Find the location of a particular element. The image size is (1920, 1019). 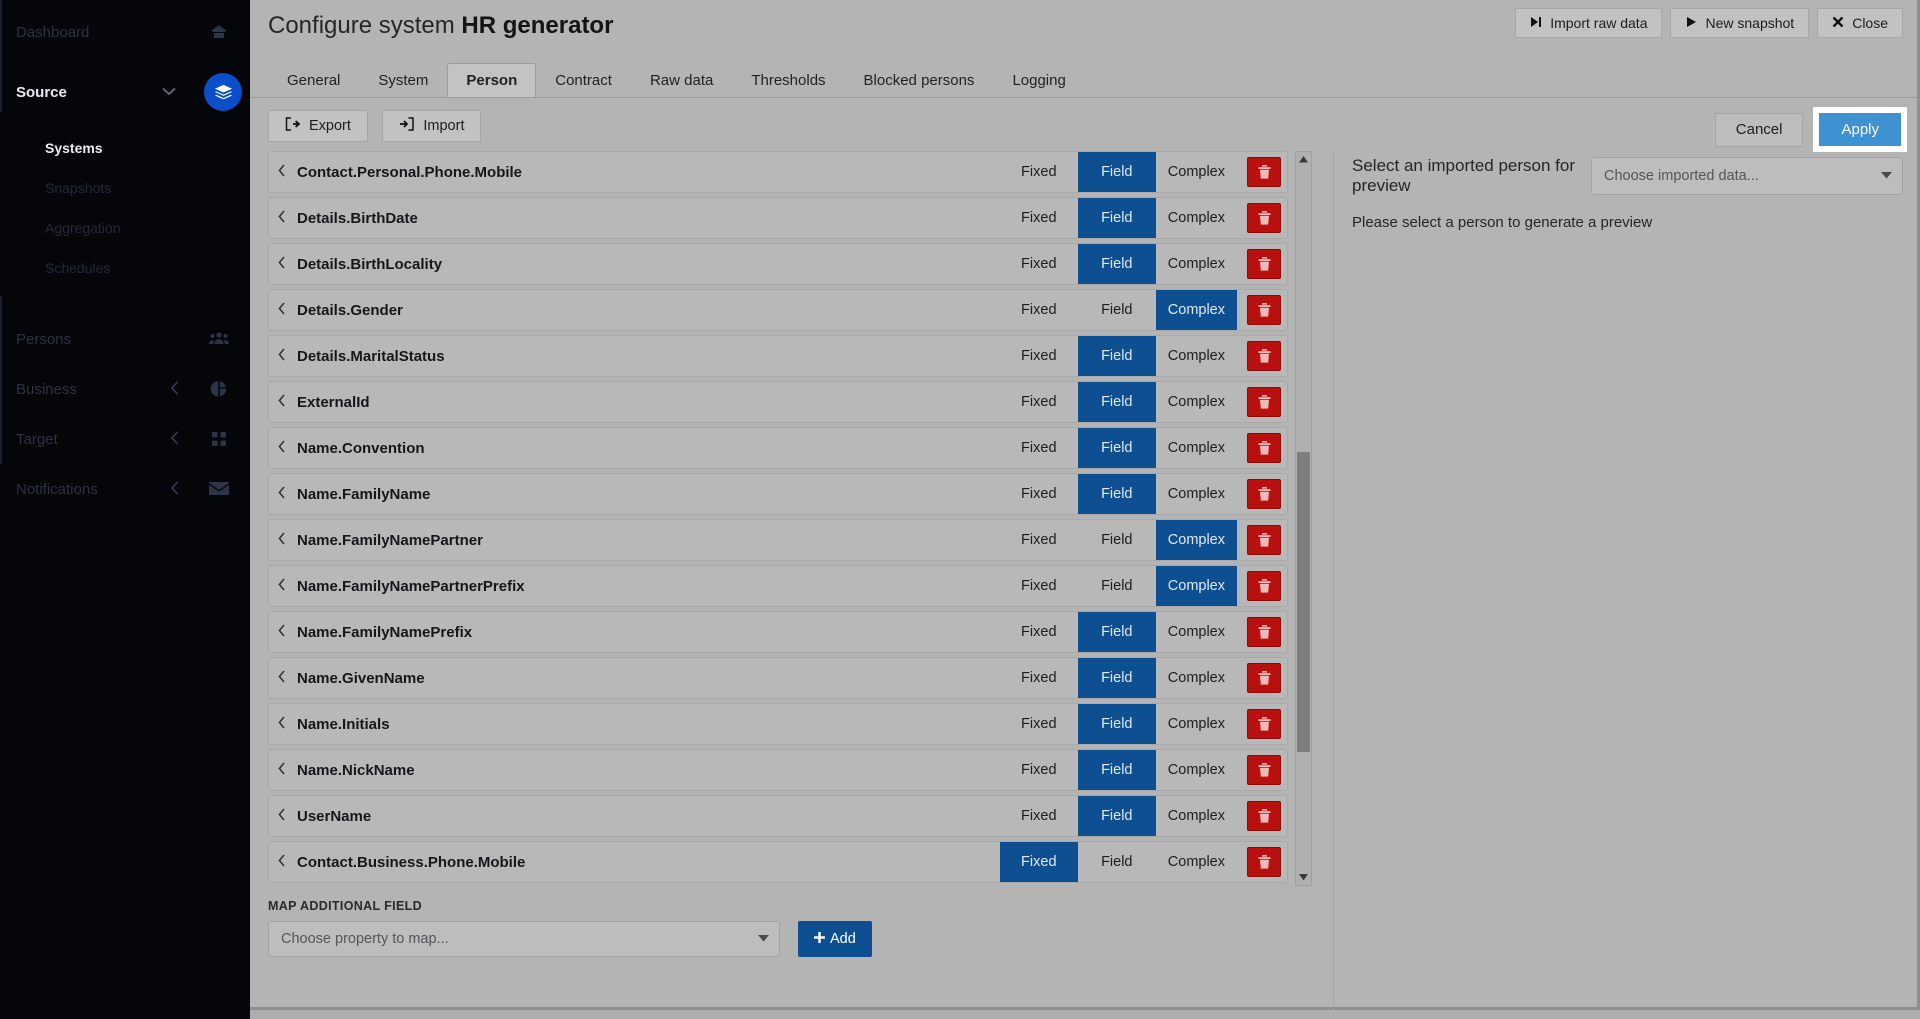

sidebar-item-notifications: Notifications is located at coordinates (125, 489).